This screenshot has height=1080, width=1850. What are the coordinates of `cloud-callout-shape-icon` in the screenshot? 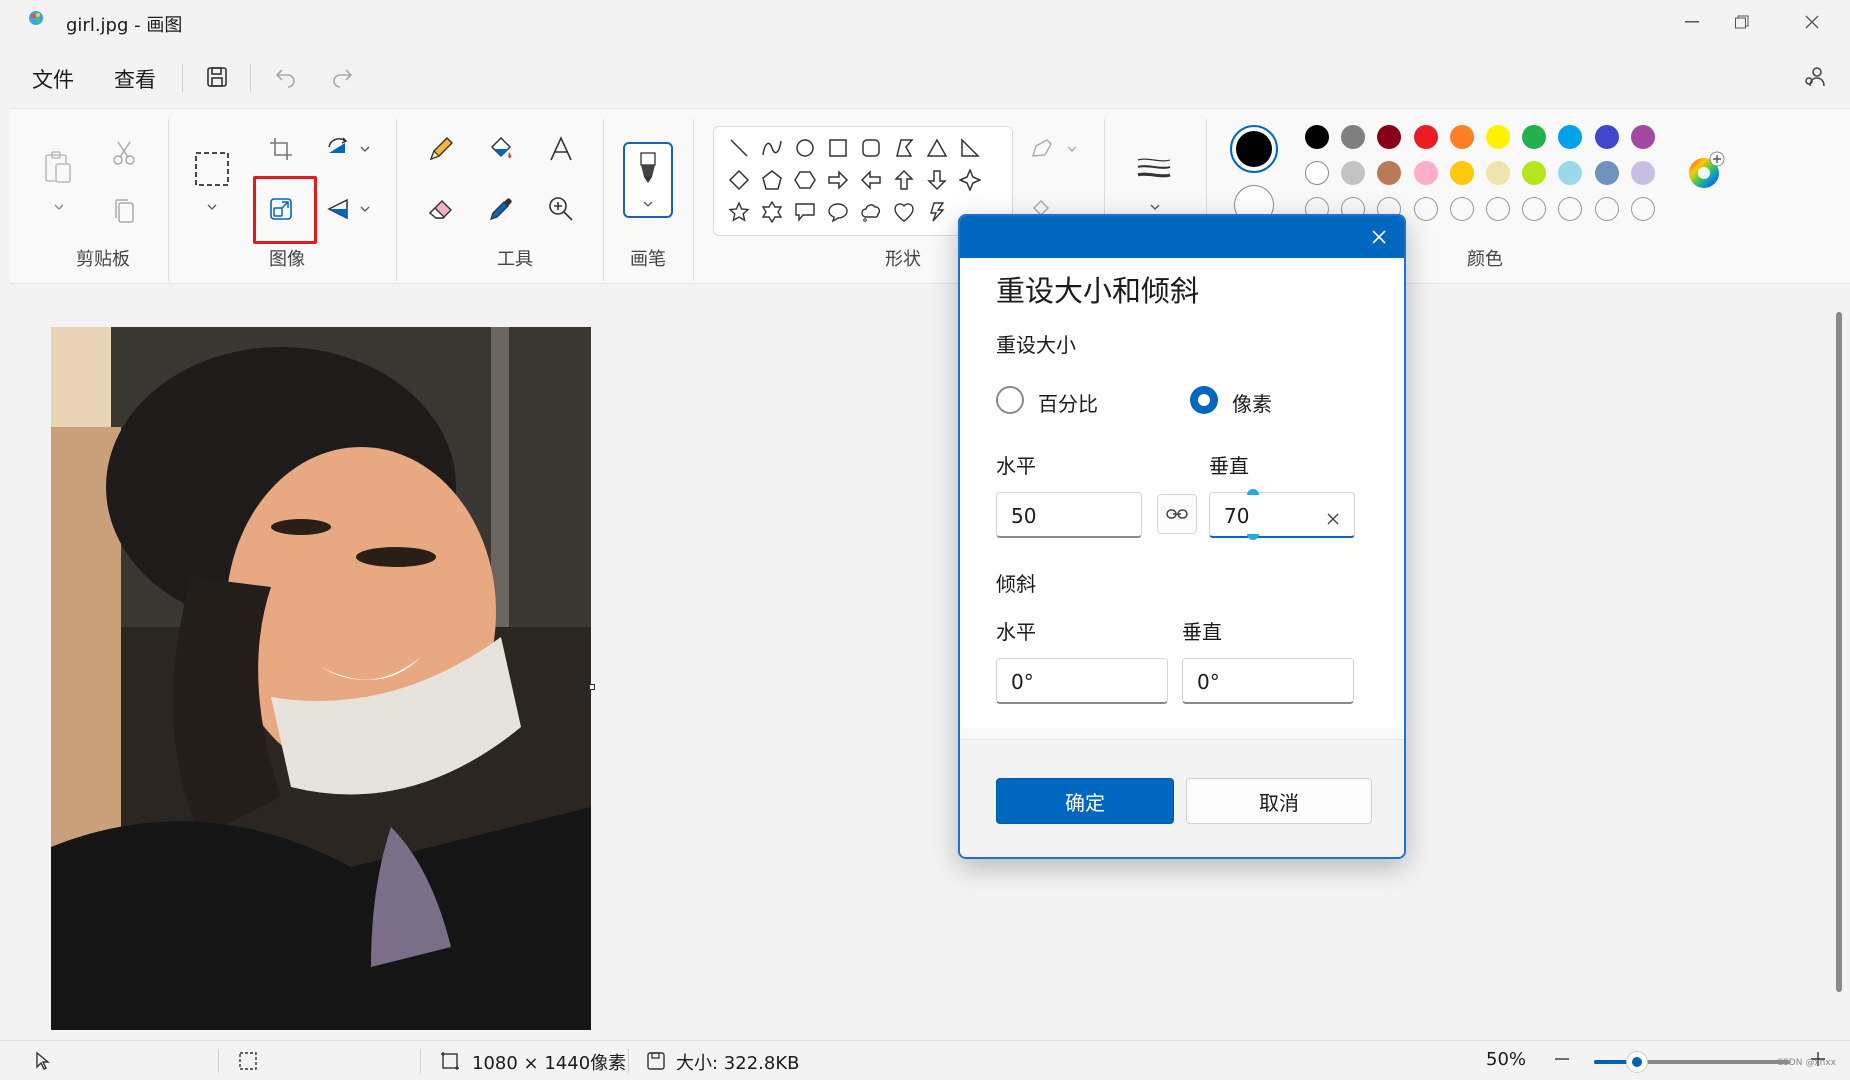 It's located at (871, 212).